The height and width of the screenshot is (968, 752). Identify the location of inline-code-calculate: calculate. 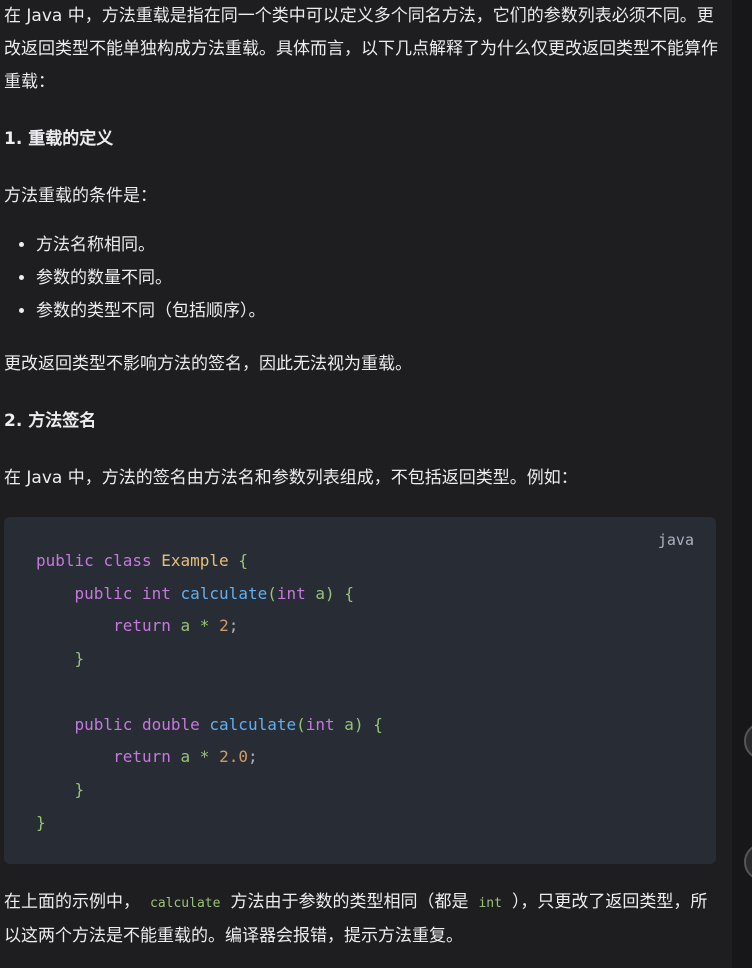
(185, 903).